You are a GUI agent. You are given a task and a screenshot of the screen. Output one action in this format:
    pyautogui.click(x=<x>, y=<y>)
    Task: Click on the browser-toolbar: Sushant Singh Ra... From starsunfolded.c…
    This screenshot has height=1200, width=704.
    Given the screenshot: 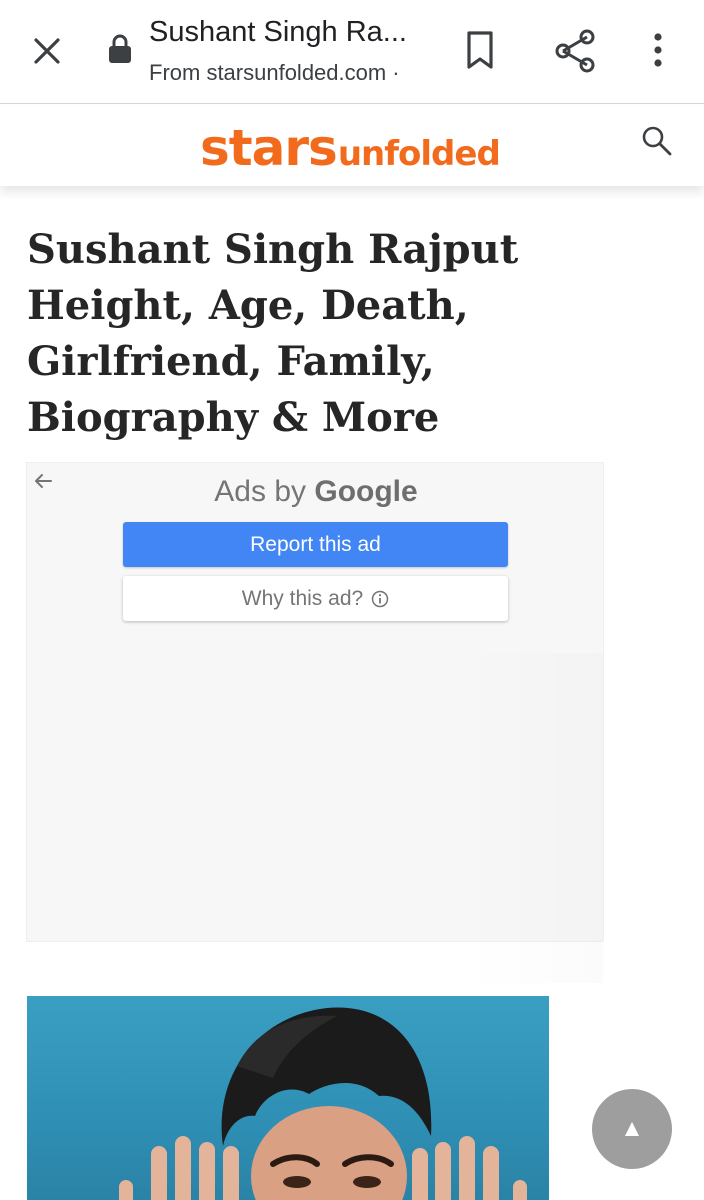 What is the action you would take?
    pyautogui.click(x=352, y=52)
    